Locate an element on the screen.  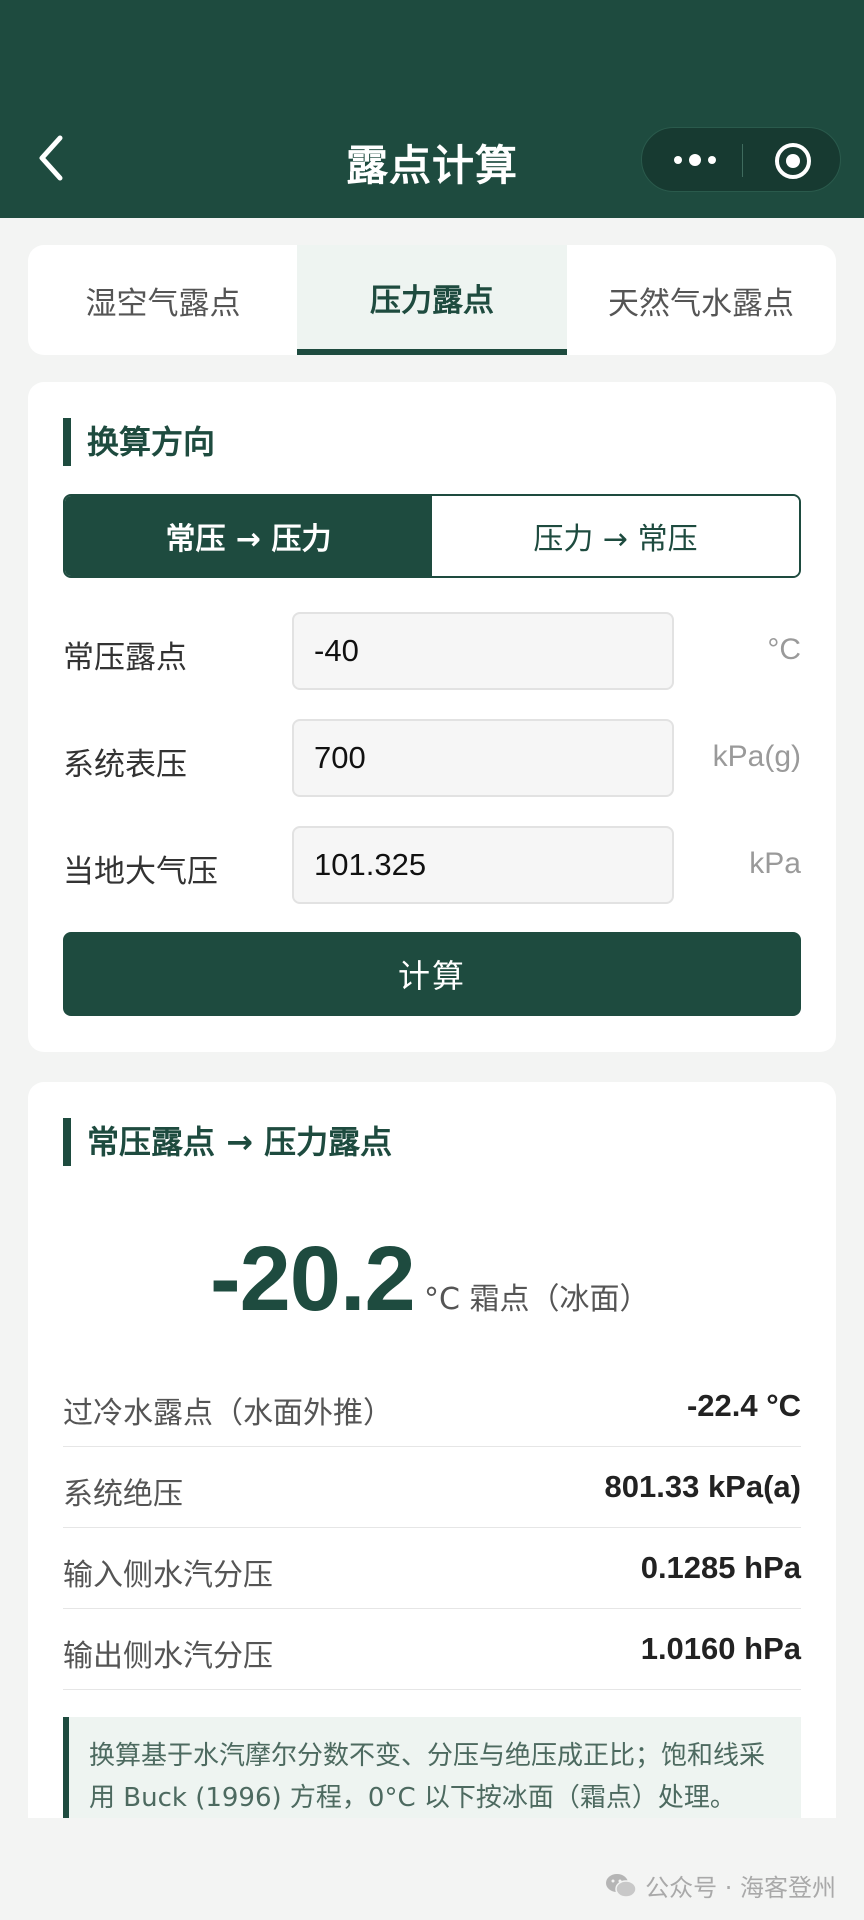
close-miniprogram-icon is located at coordinates (793, 161).